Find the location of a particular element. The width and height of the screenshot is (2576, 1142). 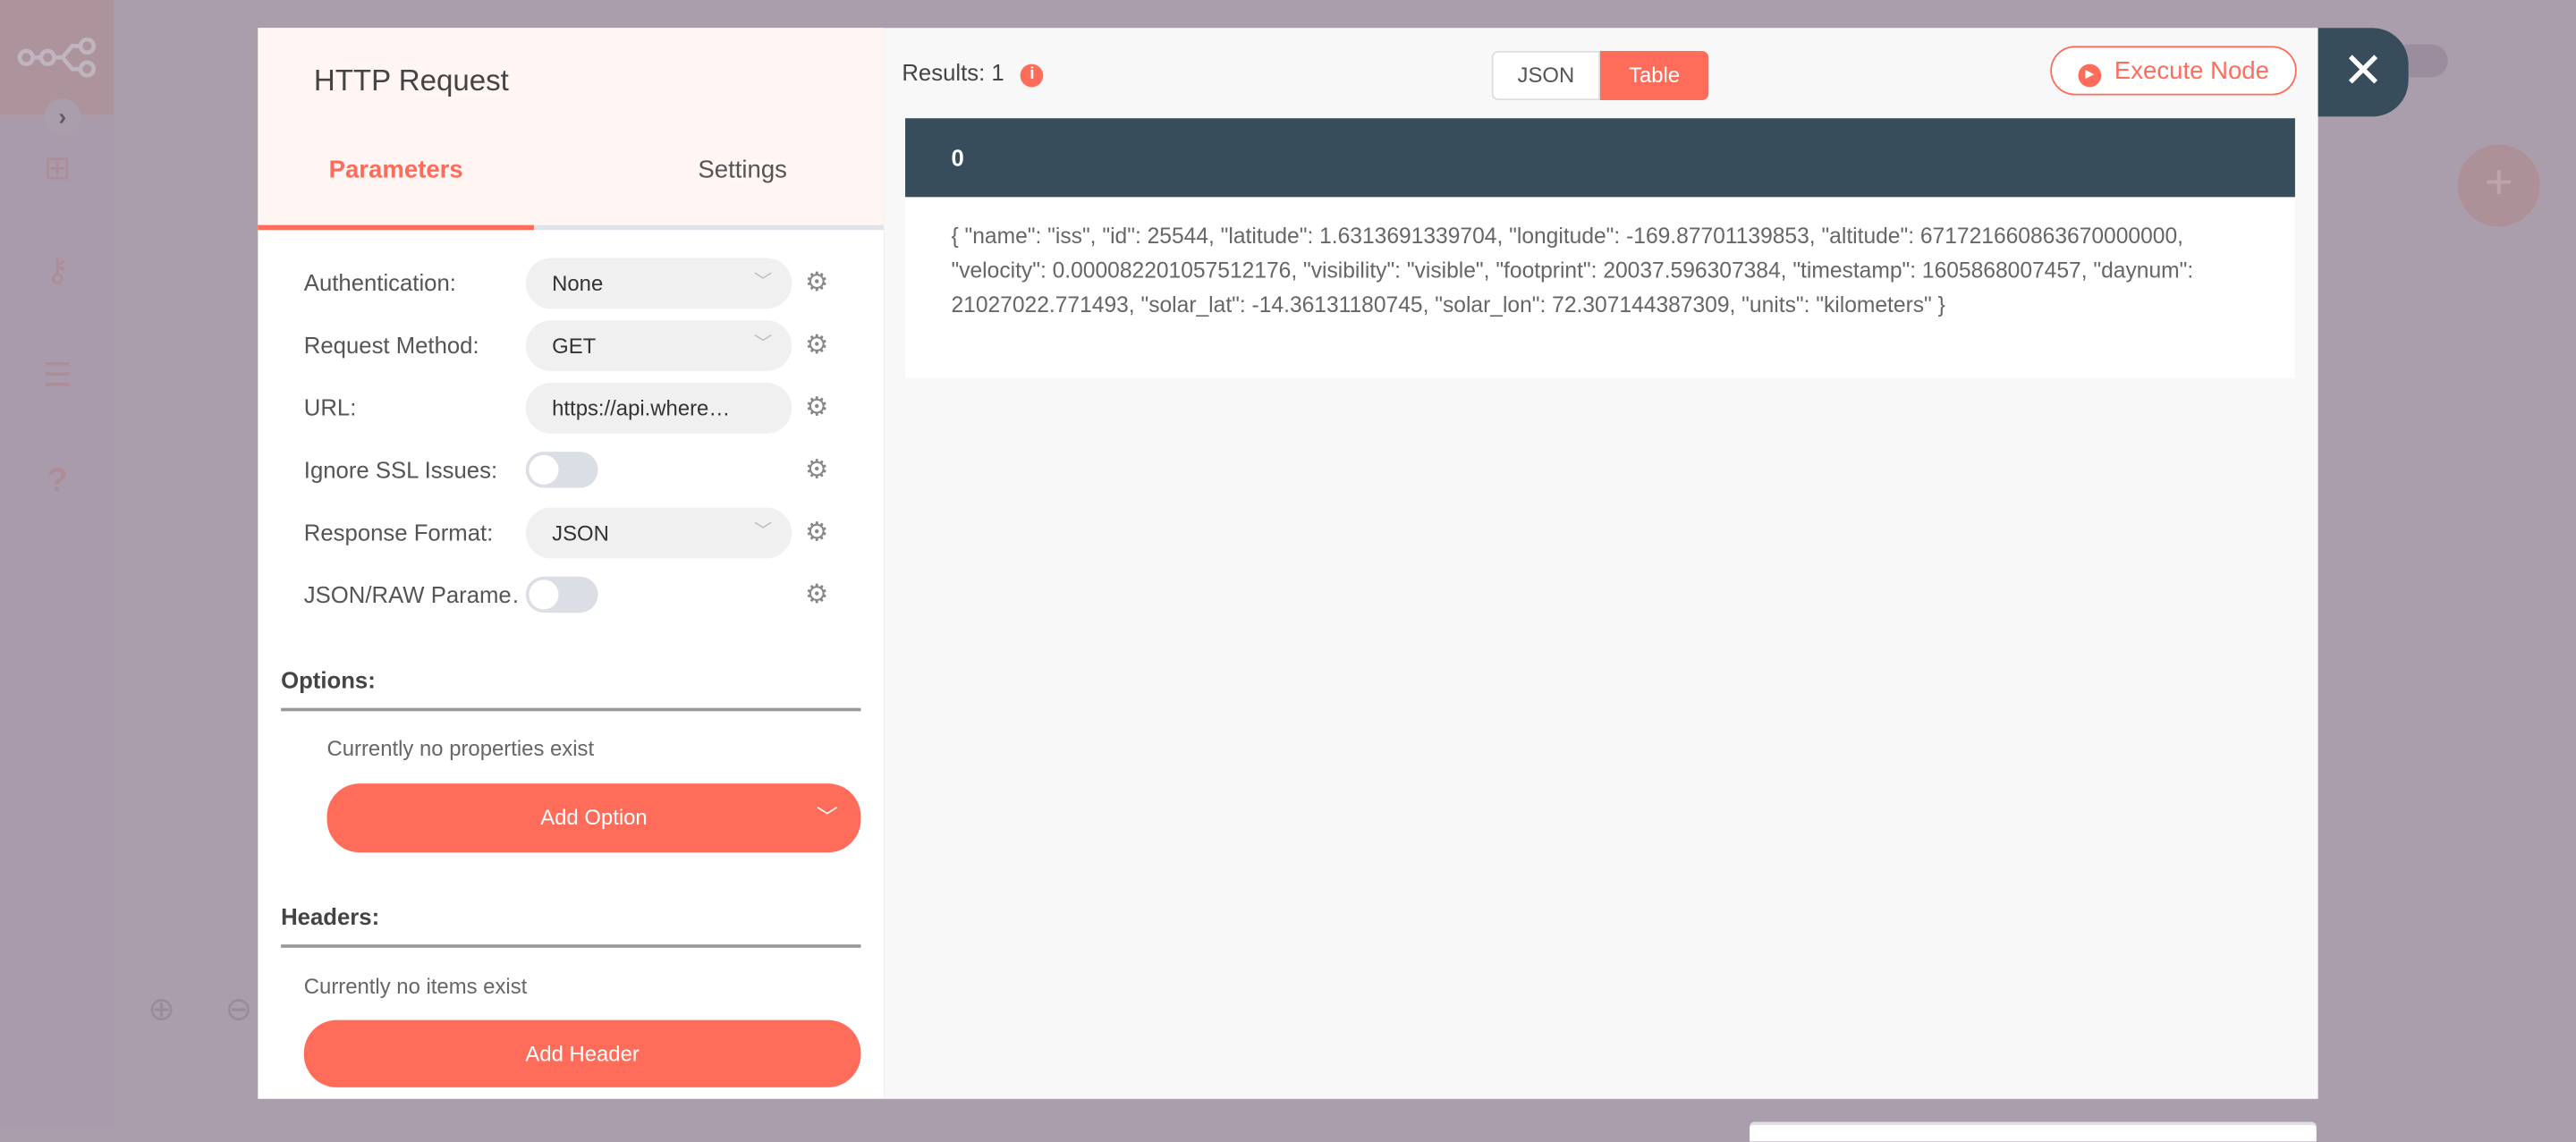

execute-label: Execute Node is located at coordinates (2191, 72).